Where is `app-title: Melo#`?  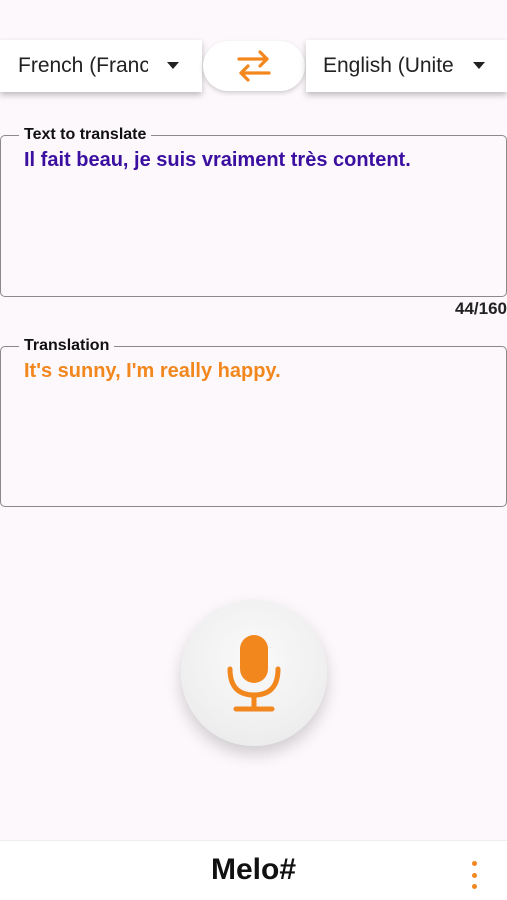 app-title: Melo# is located at coordinates (253, 869).